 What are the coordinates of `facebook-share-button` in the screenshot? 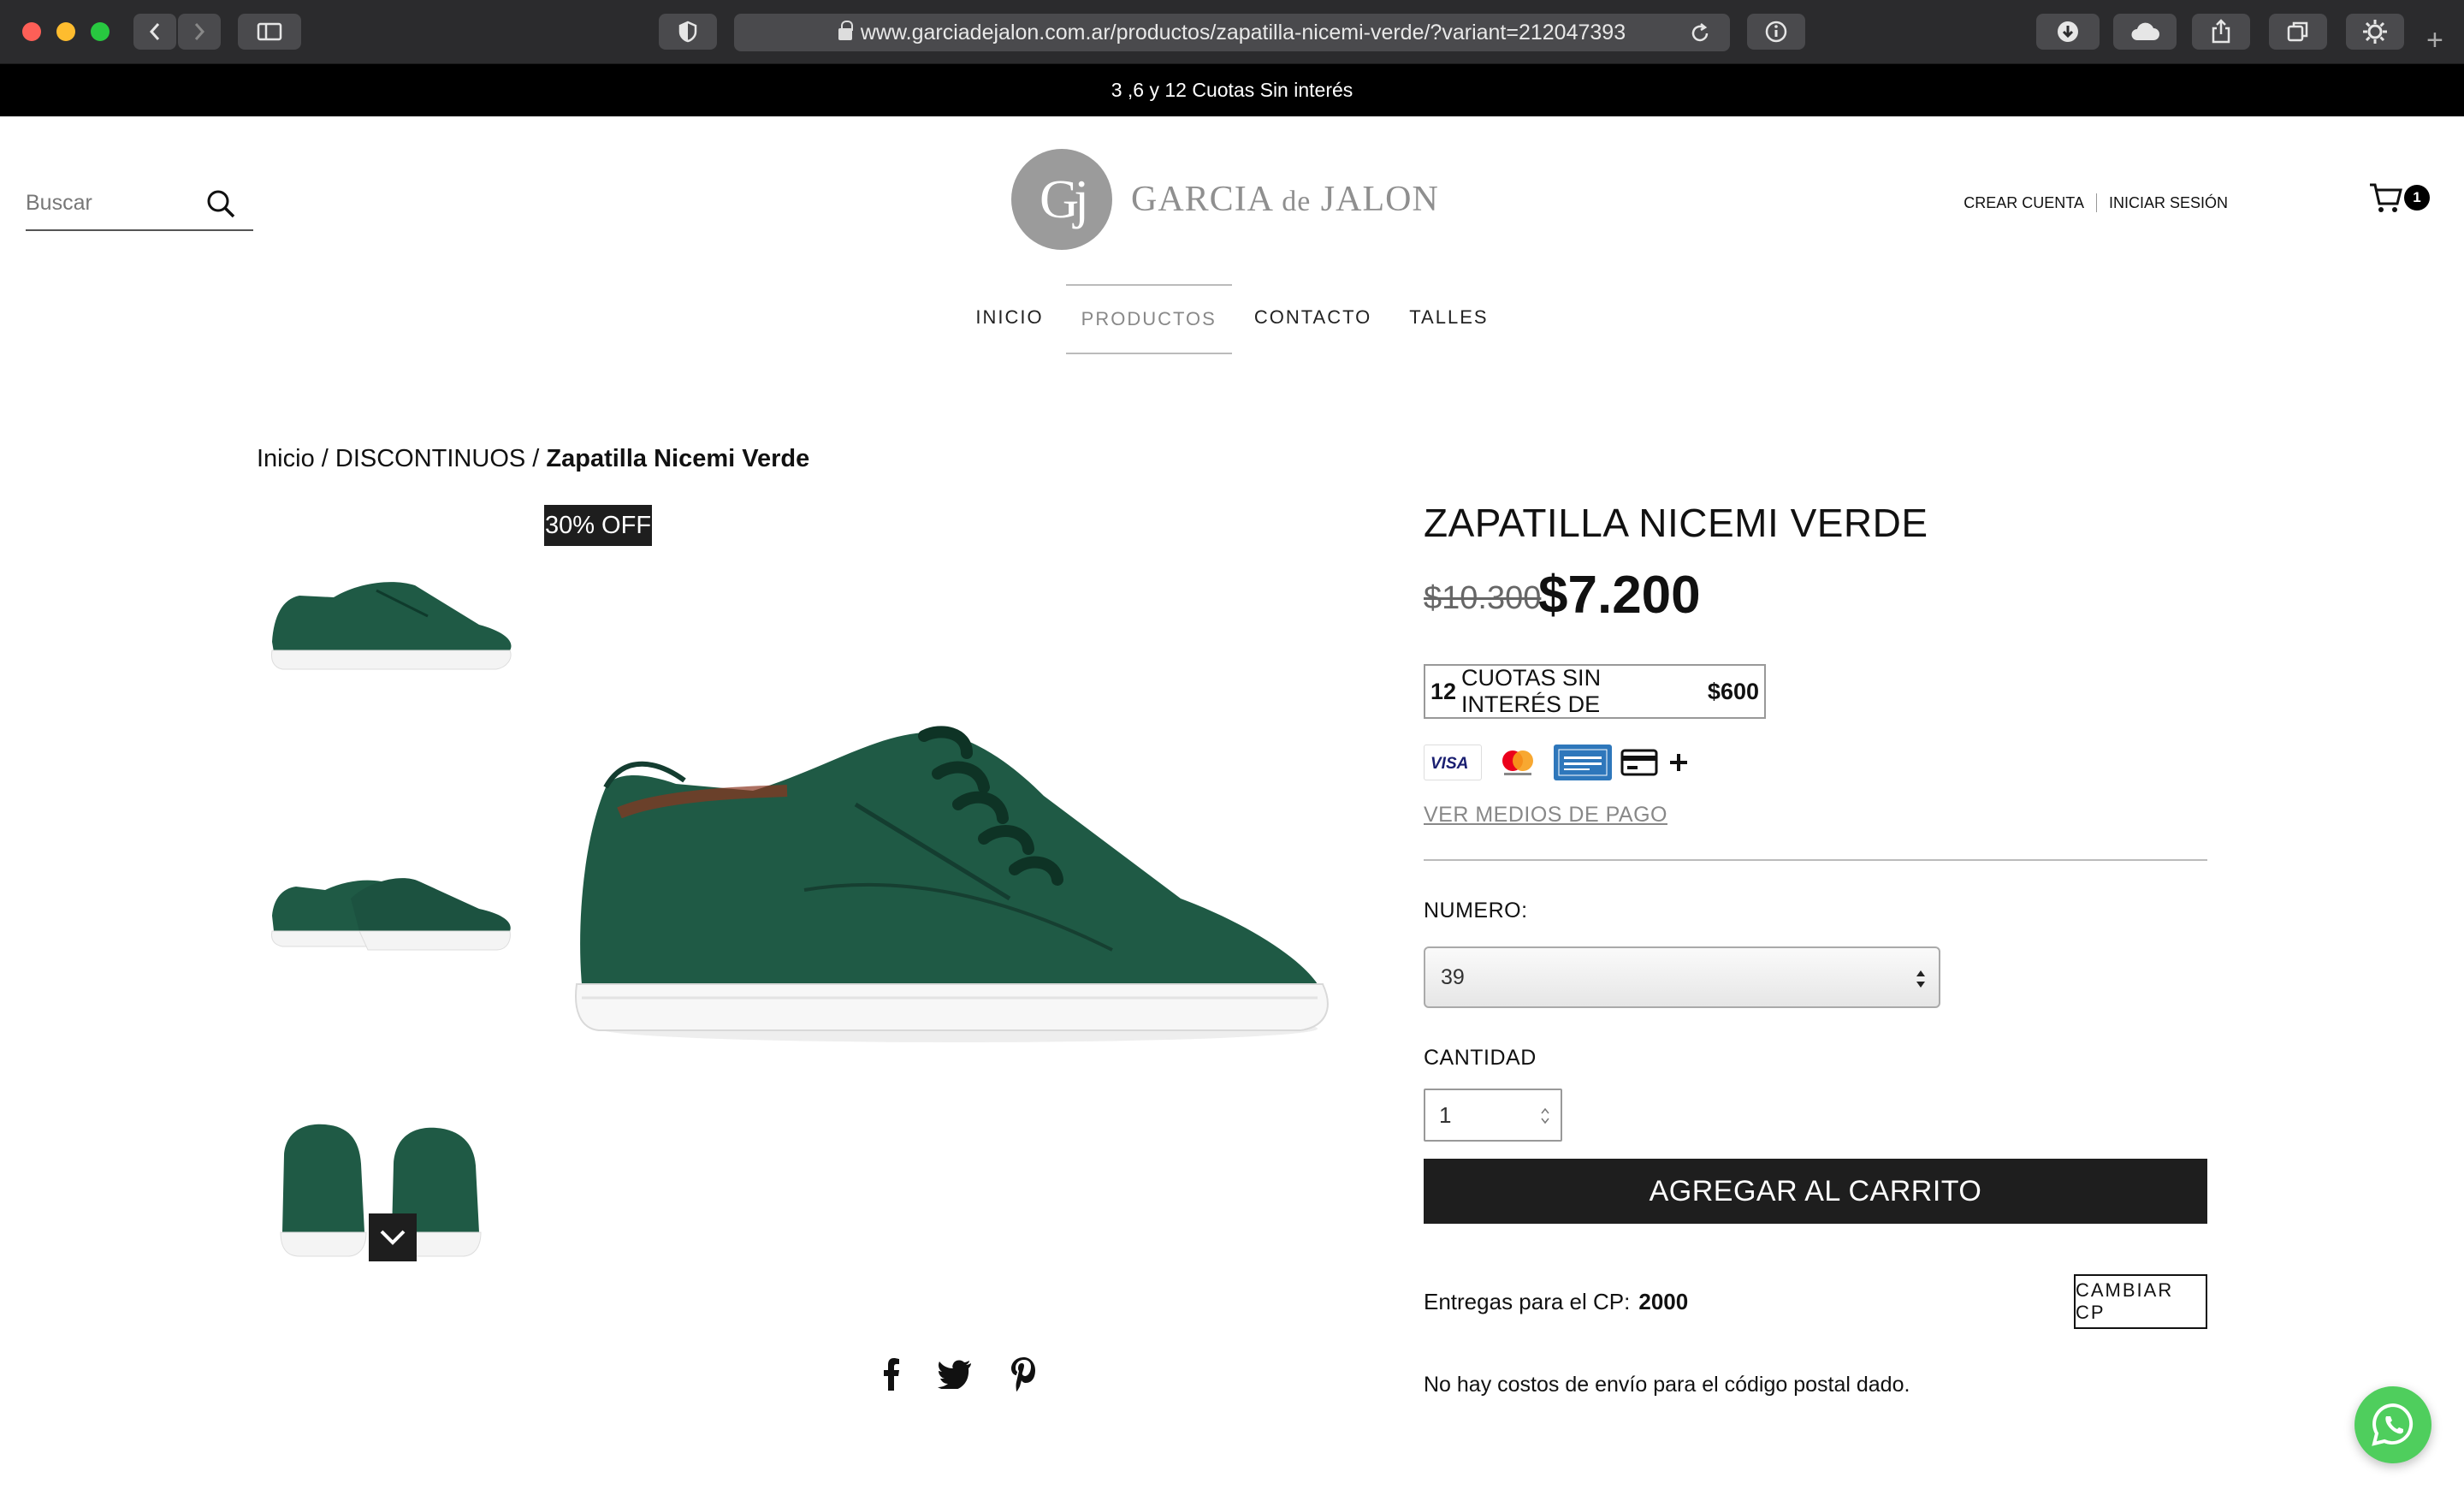 It's located at (891, 1374).